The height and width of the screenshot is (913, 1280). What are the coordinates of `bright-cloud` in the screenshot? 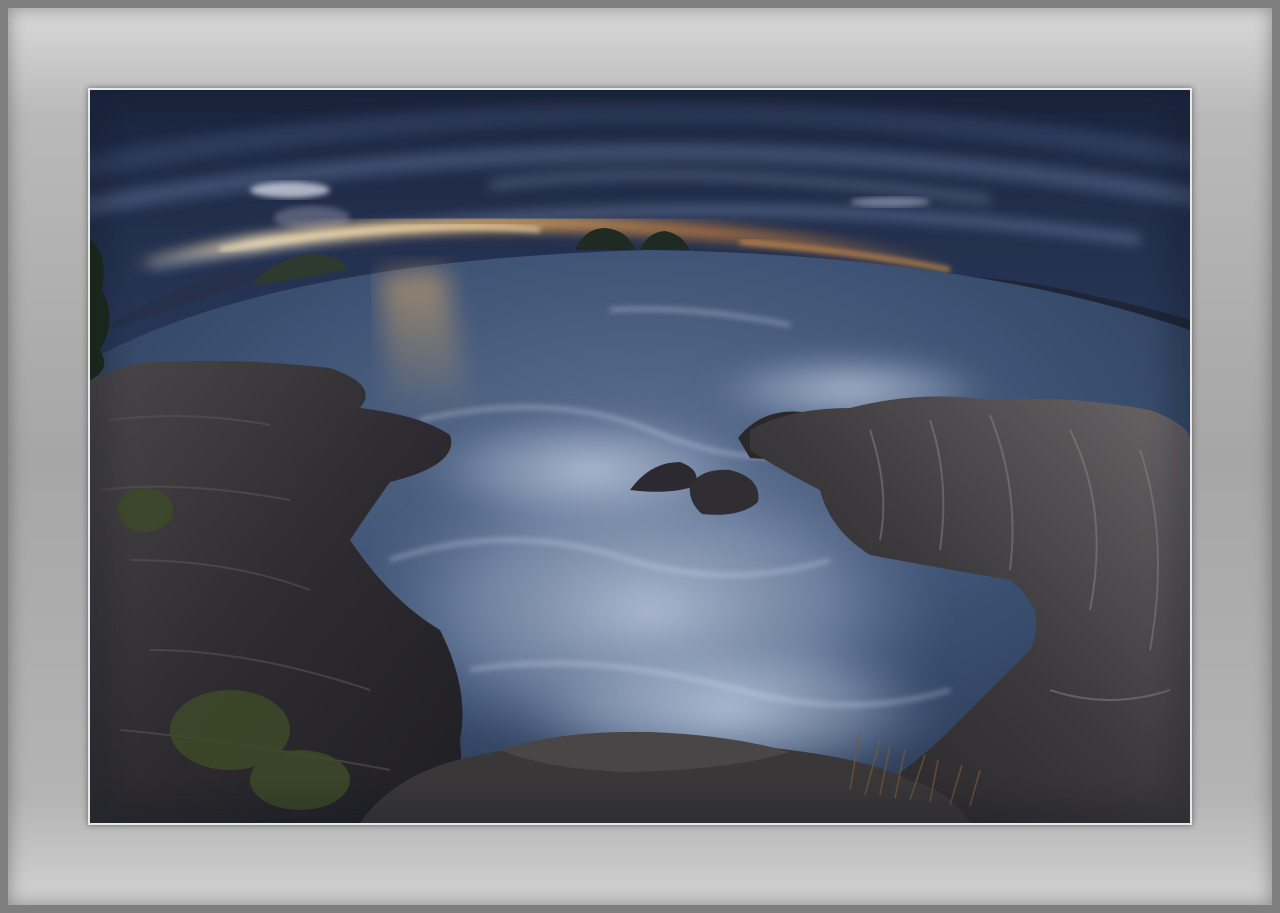 It's located at (290, 190).